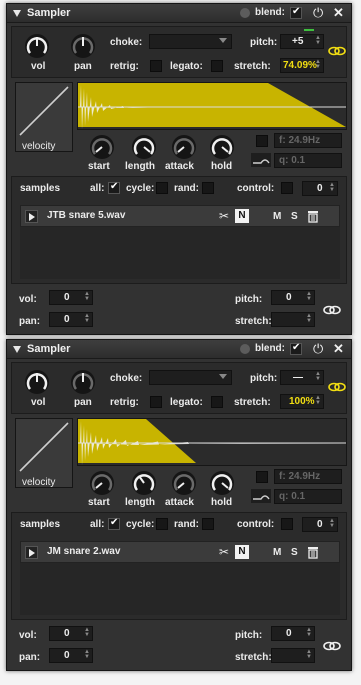 This screenshot has height=685, width=361. I want to click on waveform-envelope, so click(212, 106).